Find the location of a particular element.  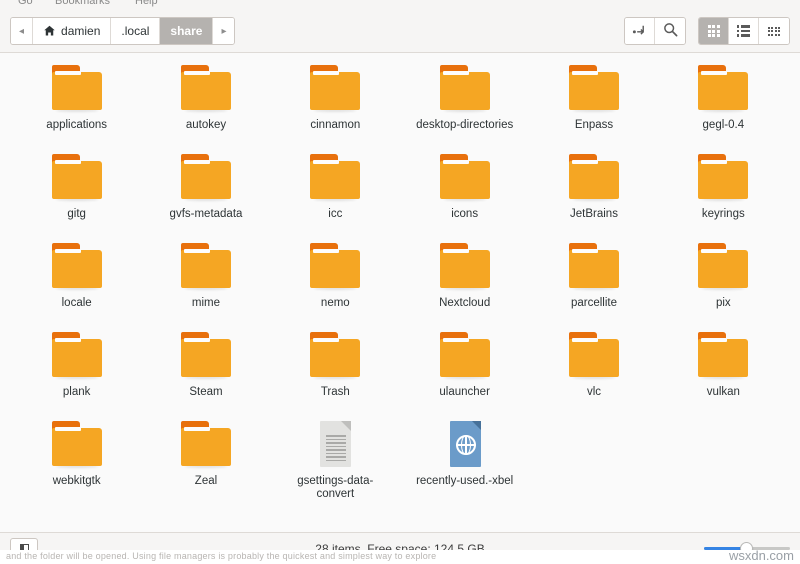

icon-view-button is located at coordinates (714, 31).